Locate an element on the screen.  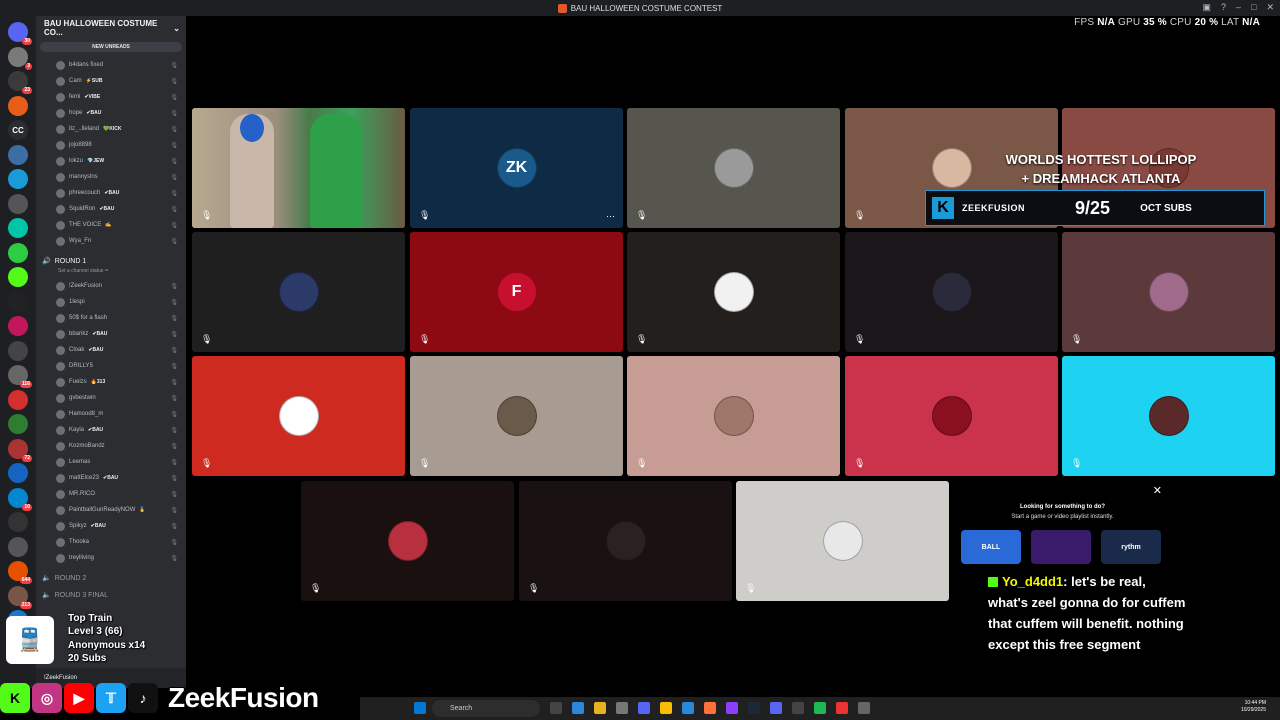
server-icon: 23 is located at coordinates (20, 82).